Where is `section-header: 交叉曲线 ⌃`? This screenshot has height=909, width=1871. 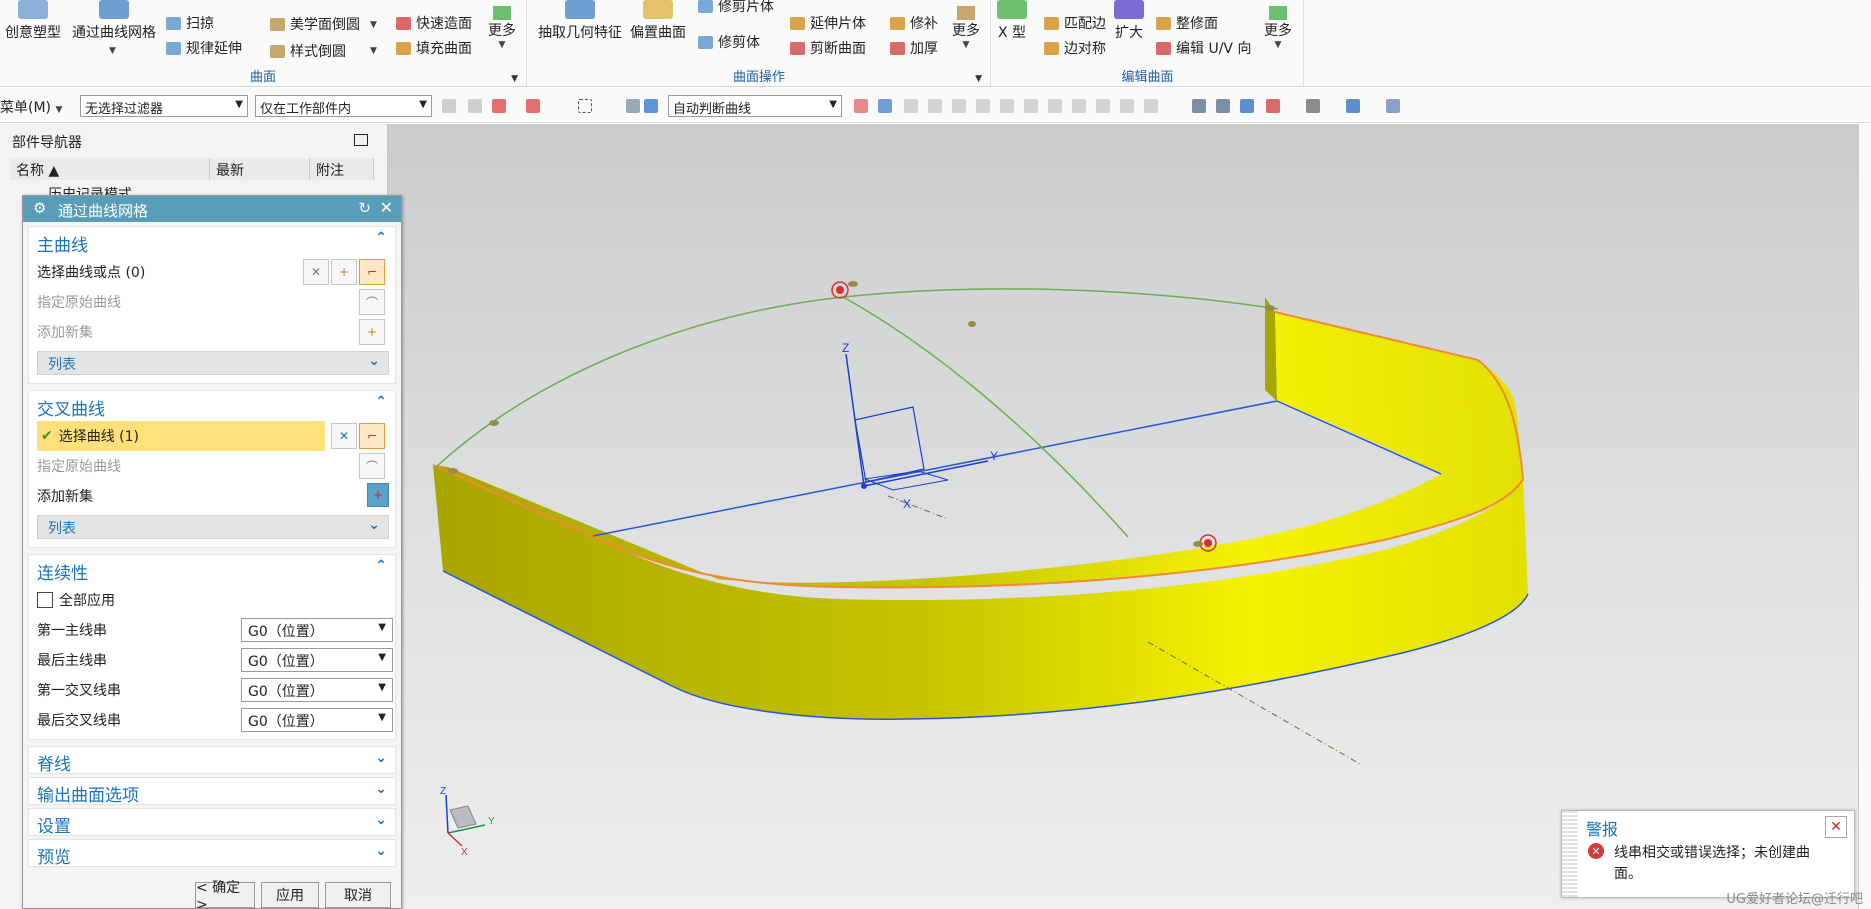
section-header: 交叉曲线 ⌃ is located at coordinates (212, 405).